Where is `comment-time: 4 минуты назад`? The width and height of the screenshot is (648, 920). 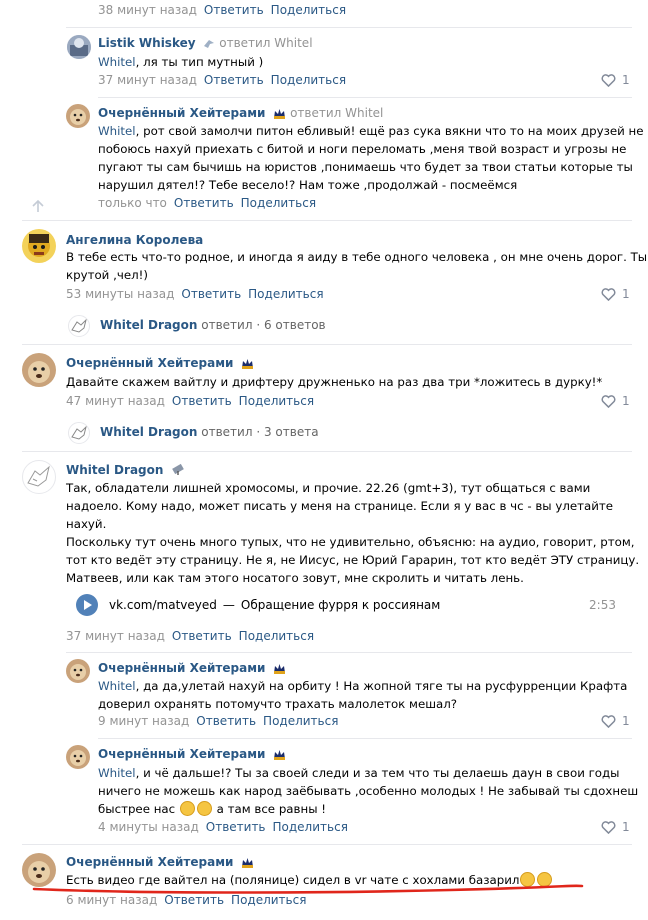
comment-time: 4 минуты назад is located at coordinates (148, 827).